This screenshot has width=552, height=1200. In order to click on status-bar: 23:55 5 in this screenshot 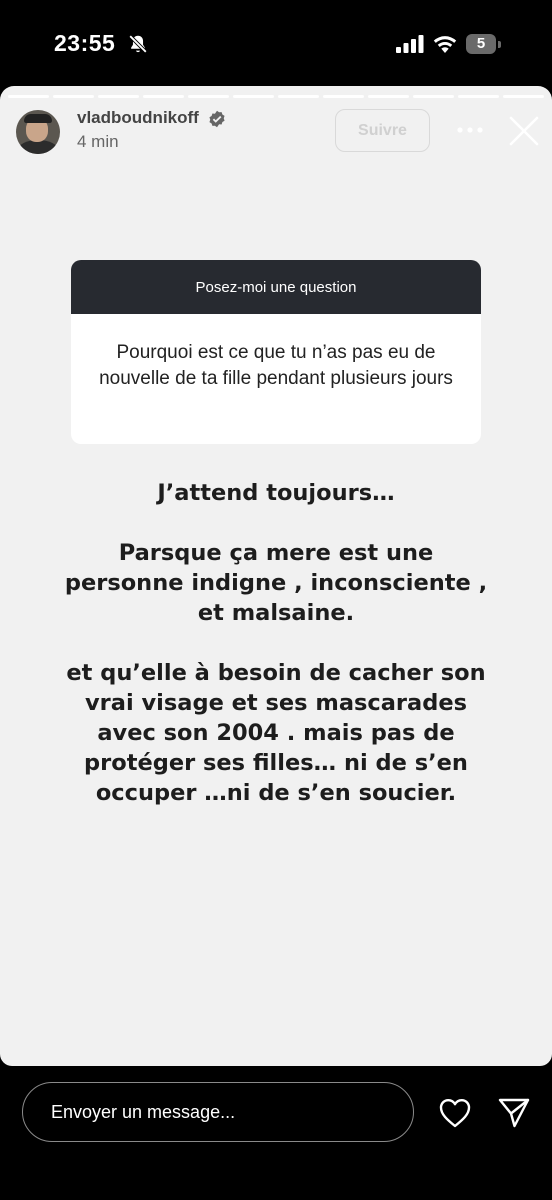, I will do `click(276, 43)`.